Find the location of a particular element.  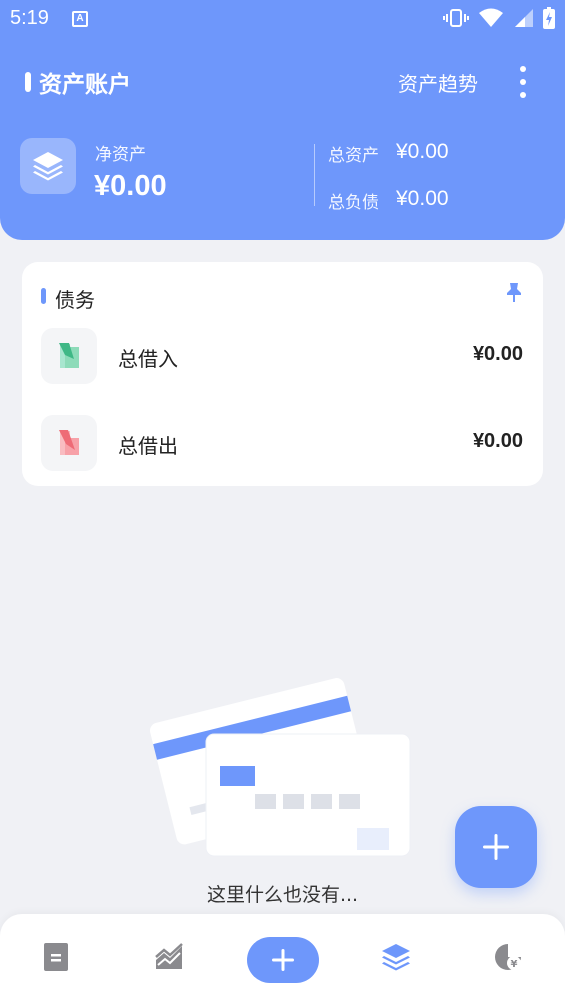

bottom-navigation: ¥ is located at coordinates (282, 959).